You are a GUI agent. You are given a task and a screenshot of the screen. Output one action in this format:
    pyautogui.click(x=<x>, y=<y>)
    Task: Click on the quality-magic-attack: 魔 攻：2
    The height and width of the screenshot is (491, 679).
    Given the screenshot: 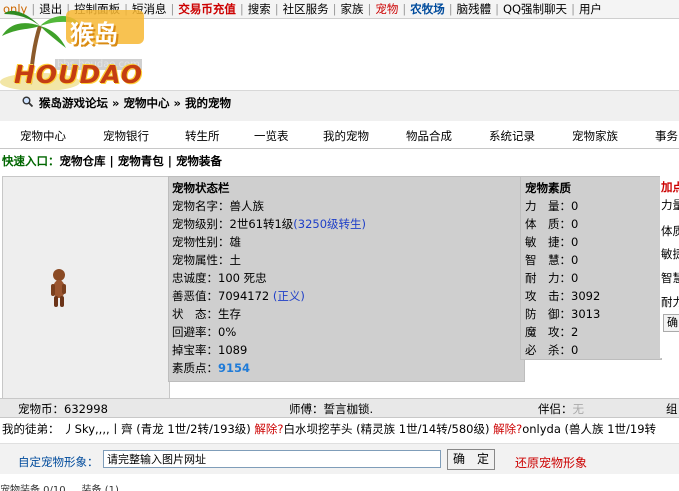 What is the action you would take?
    pyautogui.click(x=552, y=332)
    